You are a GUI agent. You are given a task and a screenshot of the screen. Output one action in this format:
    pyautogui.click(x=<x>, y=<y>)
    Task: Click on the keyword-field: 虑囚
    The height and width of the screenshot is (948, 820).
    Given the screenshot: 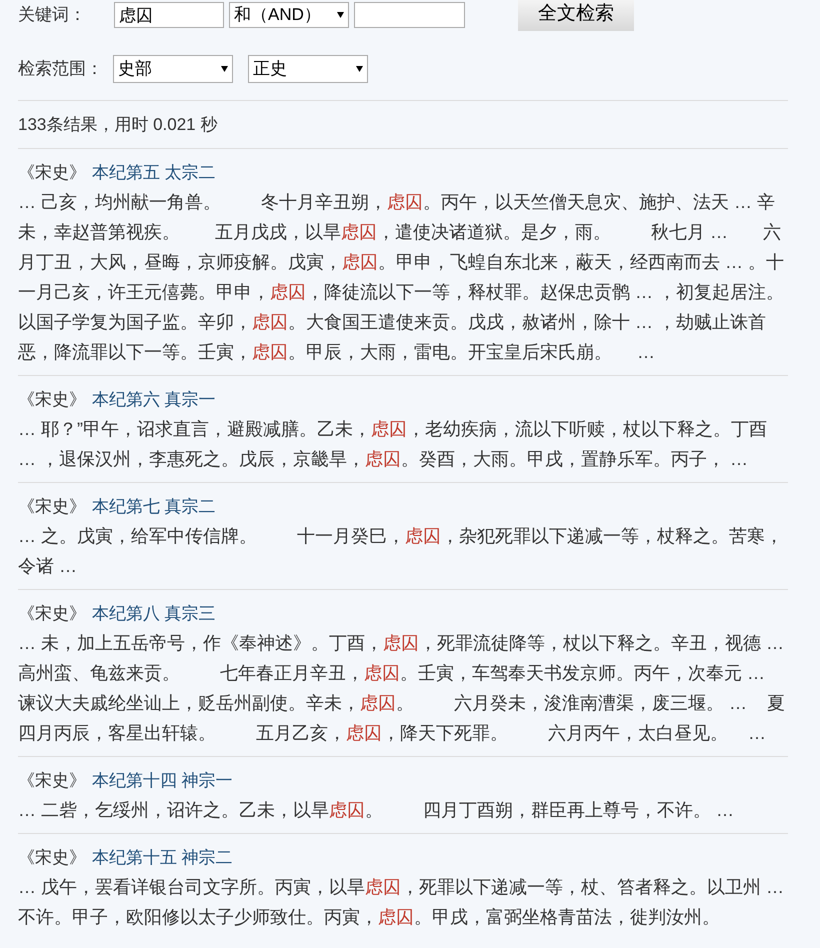 What is the action you would take?
    pyautogui.click(x=169, y=15)
    